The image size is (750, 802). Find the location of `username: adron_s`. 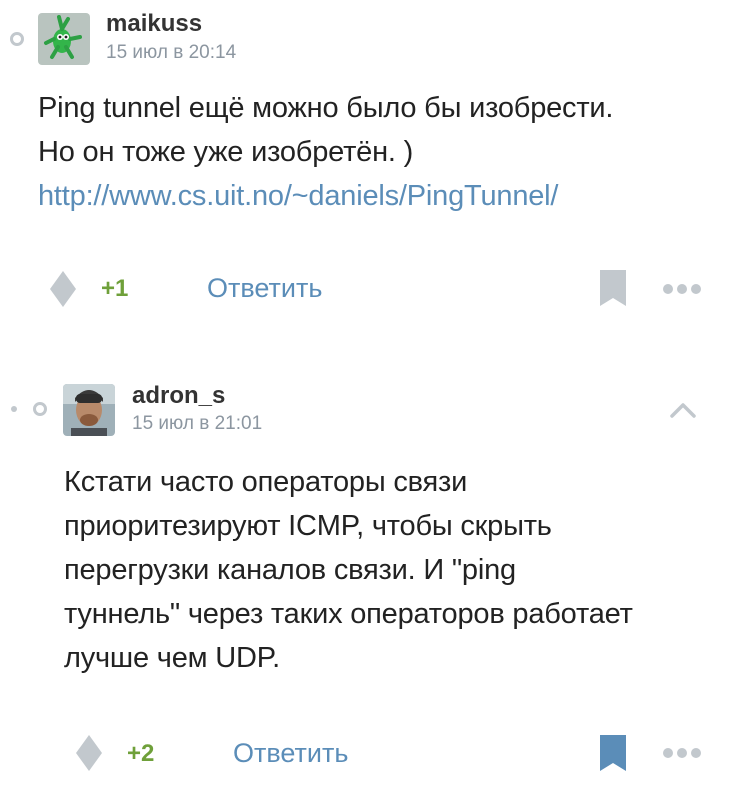

username: adron_s is located at coordinates (178, 396).